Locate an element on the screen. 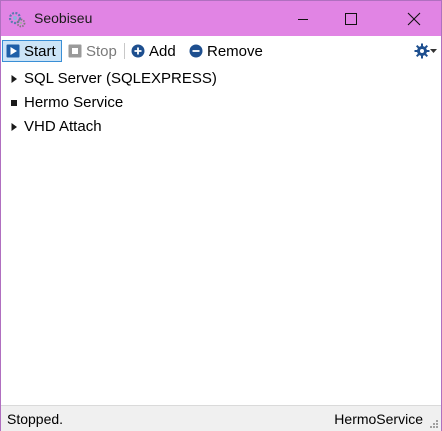 This screenshot has width=442, height=431. close-button is located at coordinates (414, 18).